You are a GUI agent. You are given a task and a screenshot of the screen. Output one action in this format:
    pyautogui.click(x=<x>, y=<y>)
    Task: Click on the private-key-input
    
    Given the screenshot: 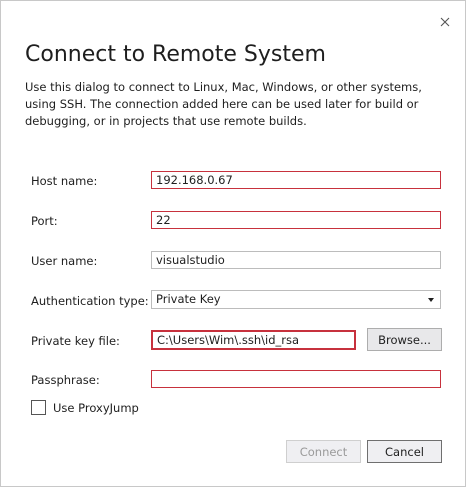 What is the action you would take?
    pyautogui.click(x=253, y=340)
    